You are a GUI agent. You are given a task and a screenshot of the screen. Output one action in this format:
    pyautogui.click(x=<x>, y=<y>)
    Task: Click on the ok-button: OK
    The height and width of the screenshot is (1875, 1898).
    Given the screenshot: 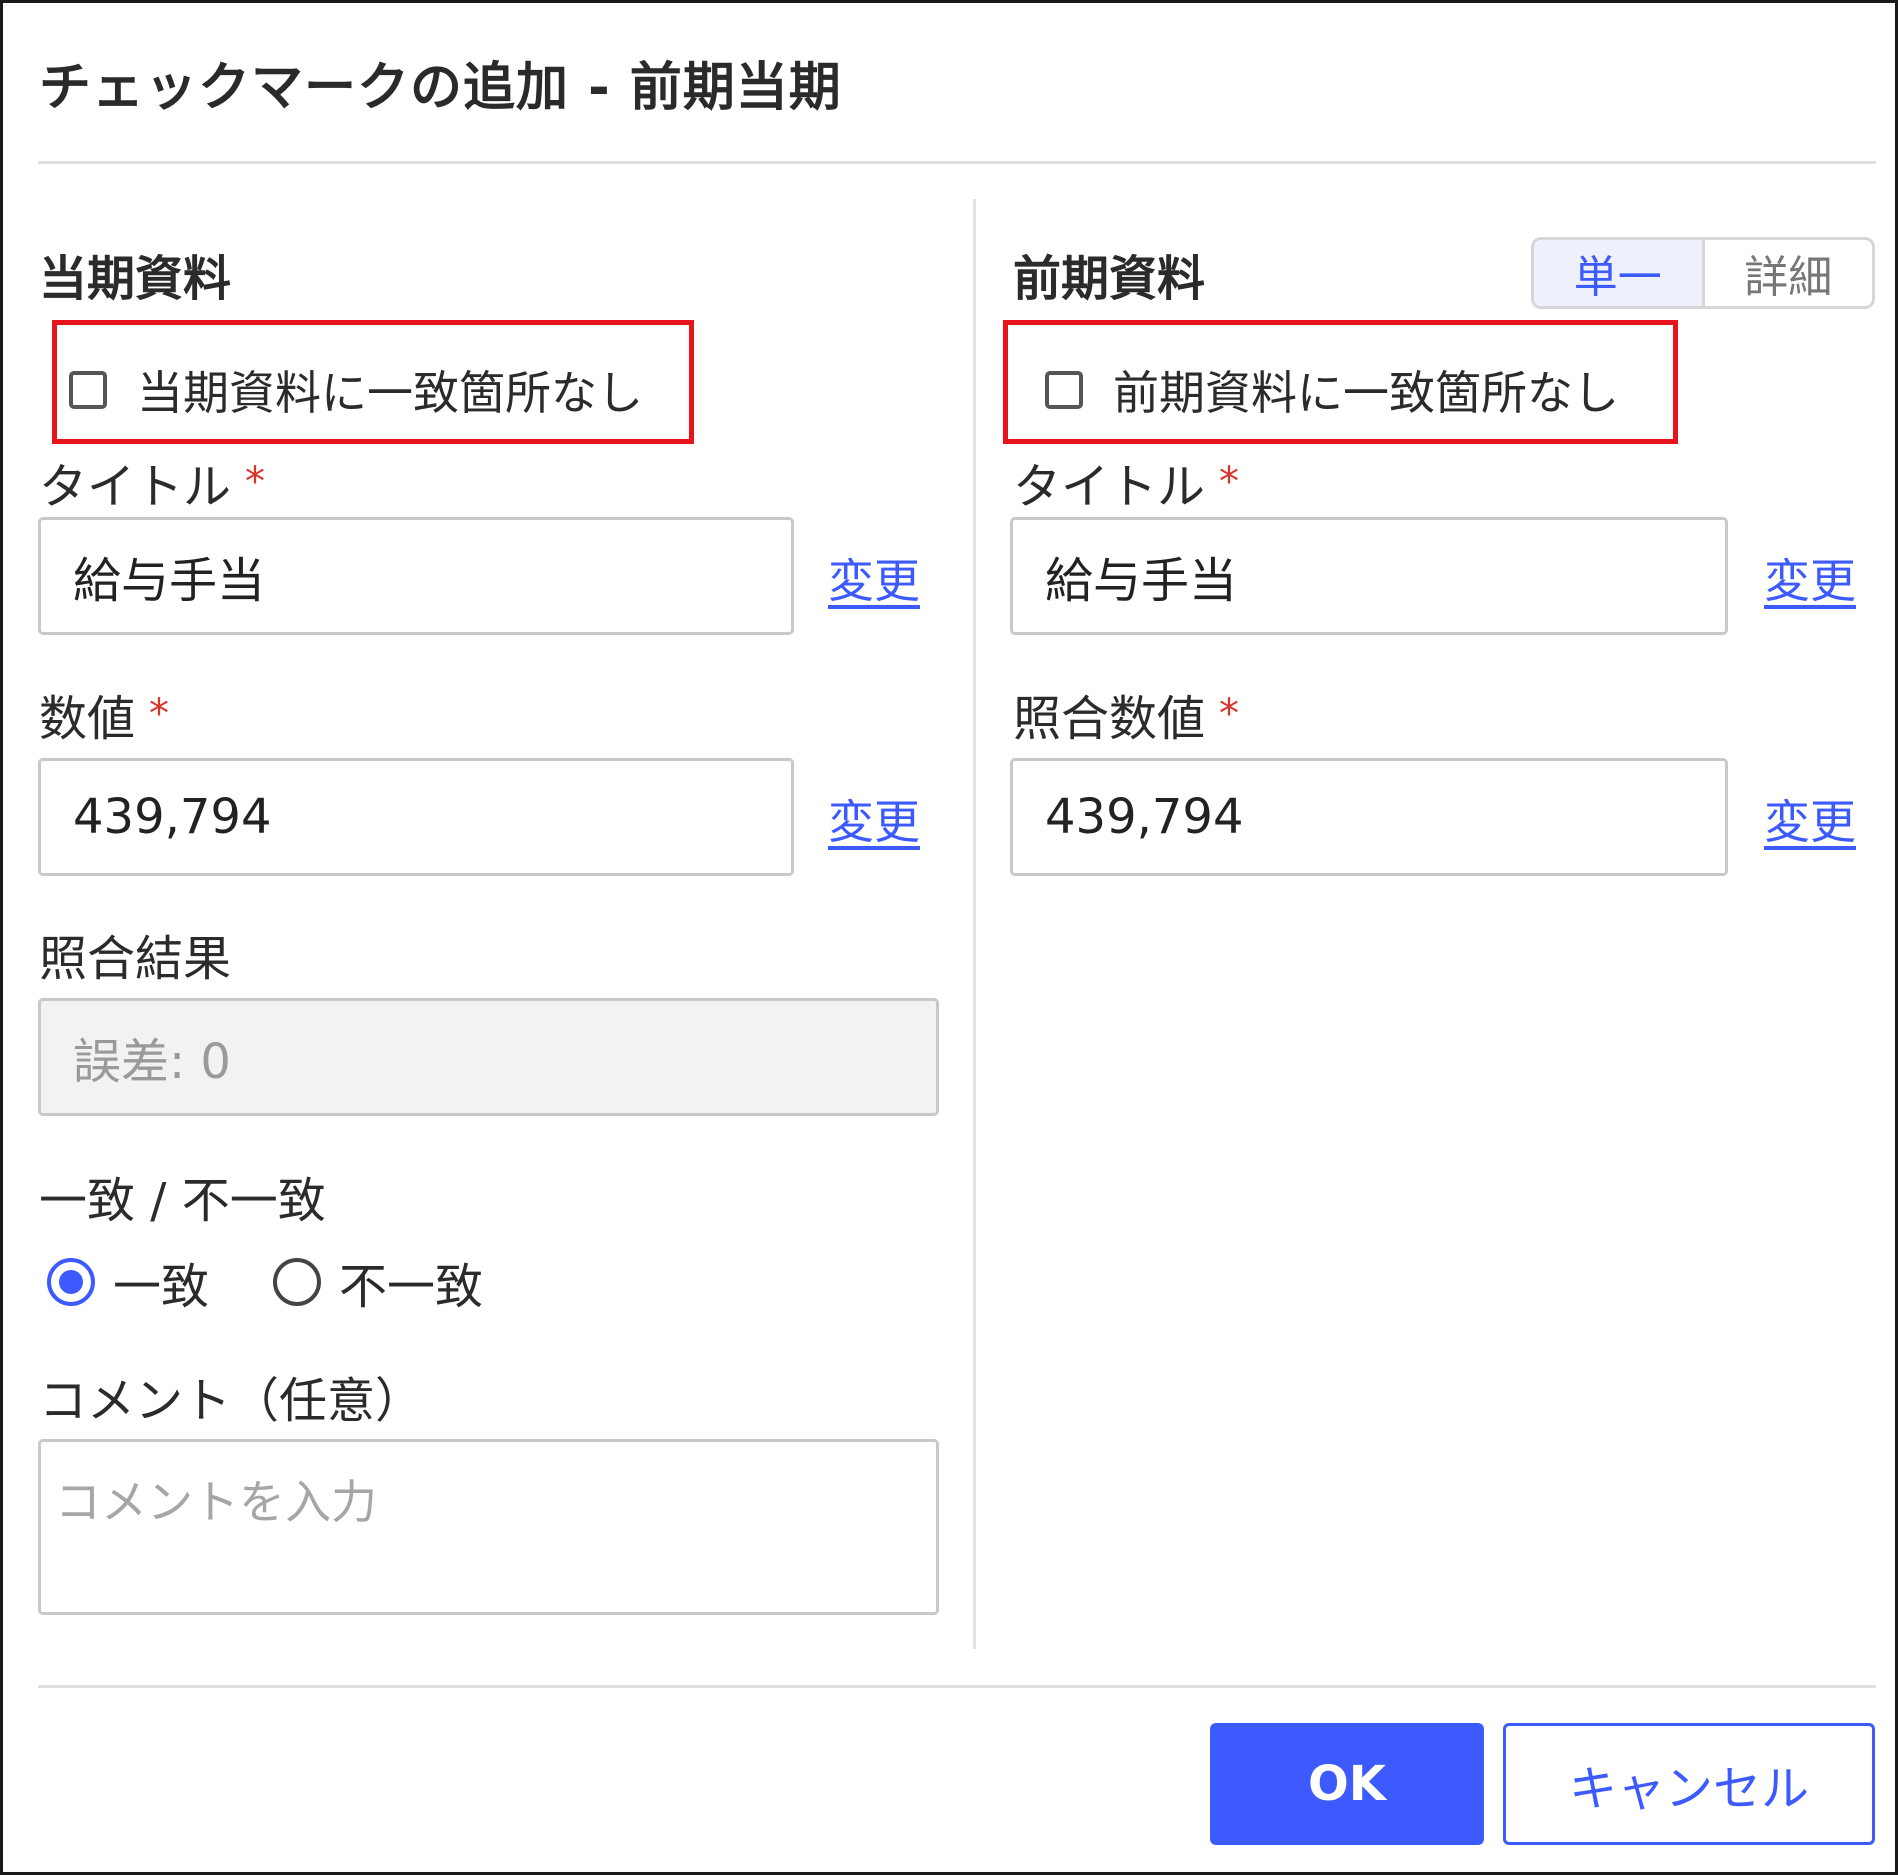 What is the action you would take?
    pyautogui.click(x=1347, y=1784)
    